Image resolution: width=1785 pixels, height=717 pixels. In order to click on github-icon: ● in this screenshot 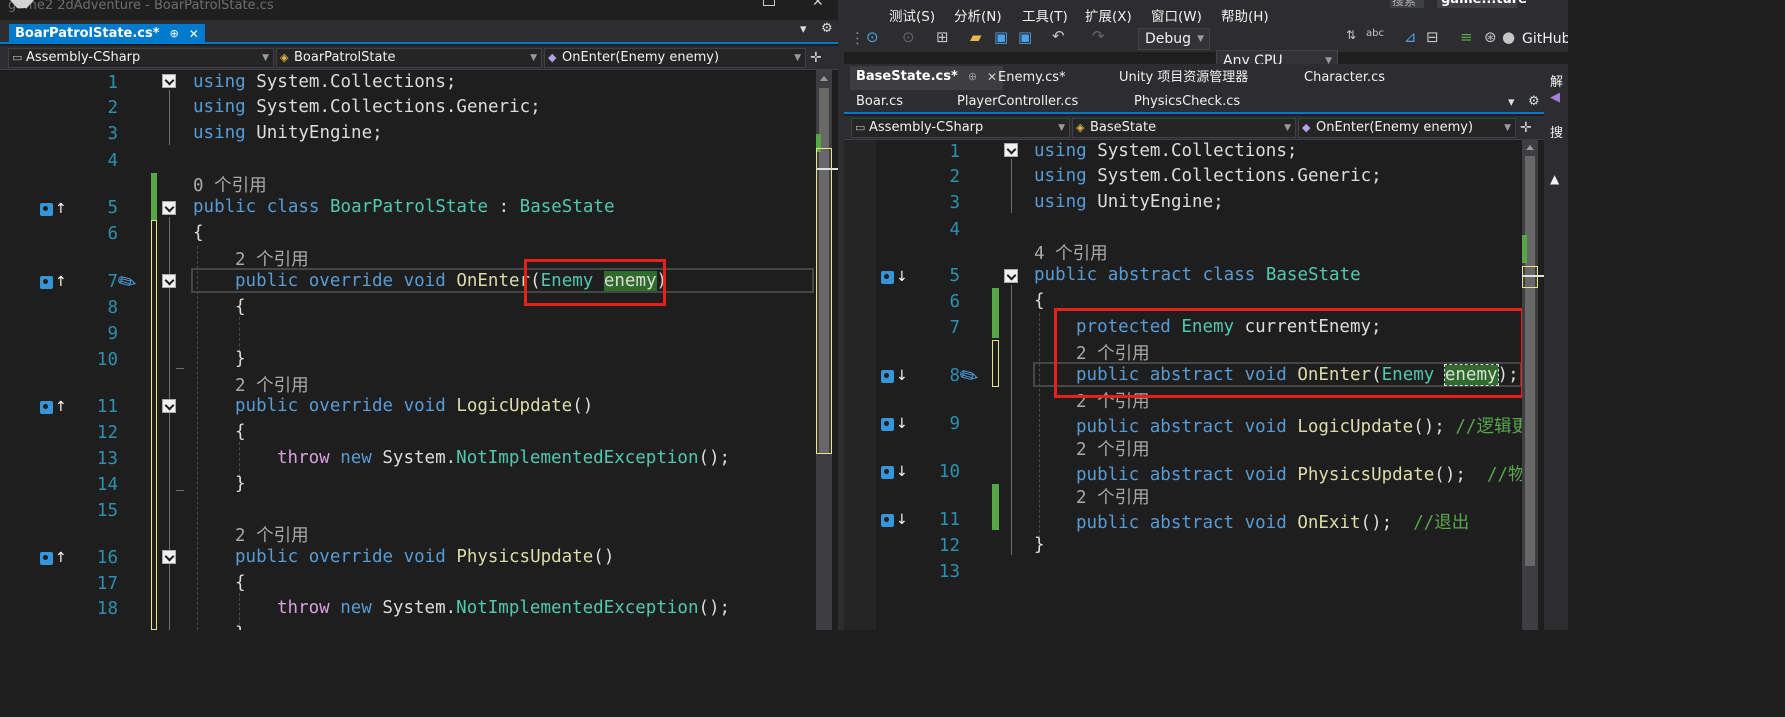, I will do `click(1508, 37)`.